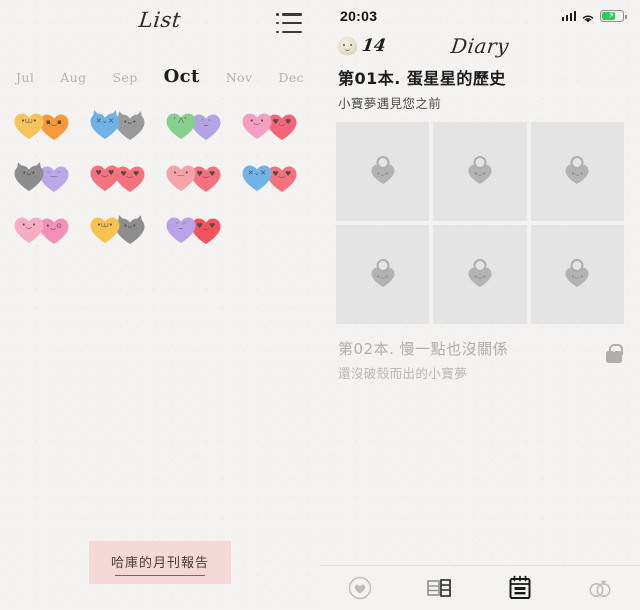 This screenshot has width=640, height=610. I want to click on heart-pair: ♥‿♥ •‿•, so click(274, 126).